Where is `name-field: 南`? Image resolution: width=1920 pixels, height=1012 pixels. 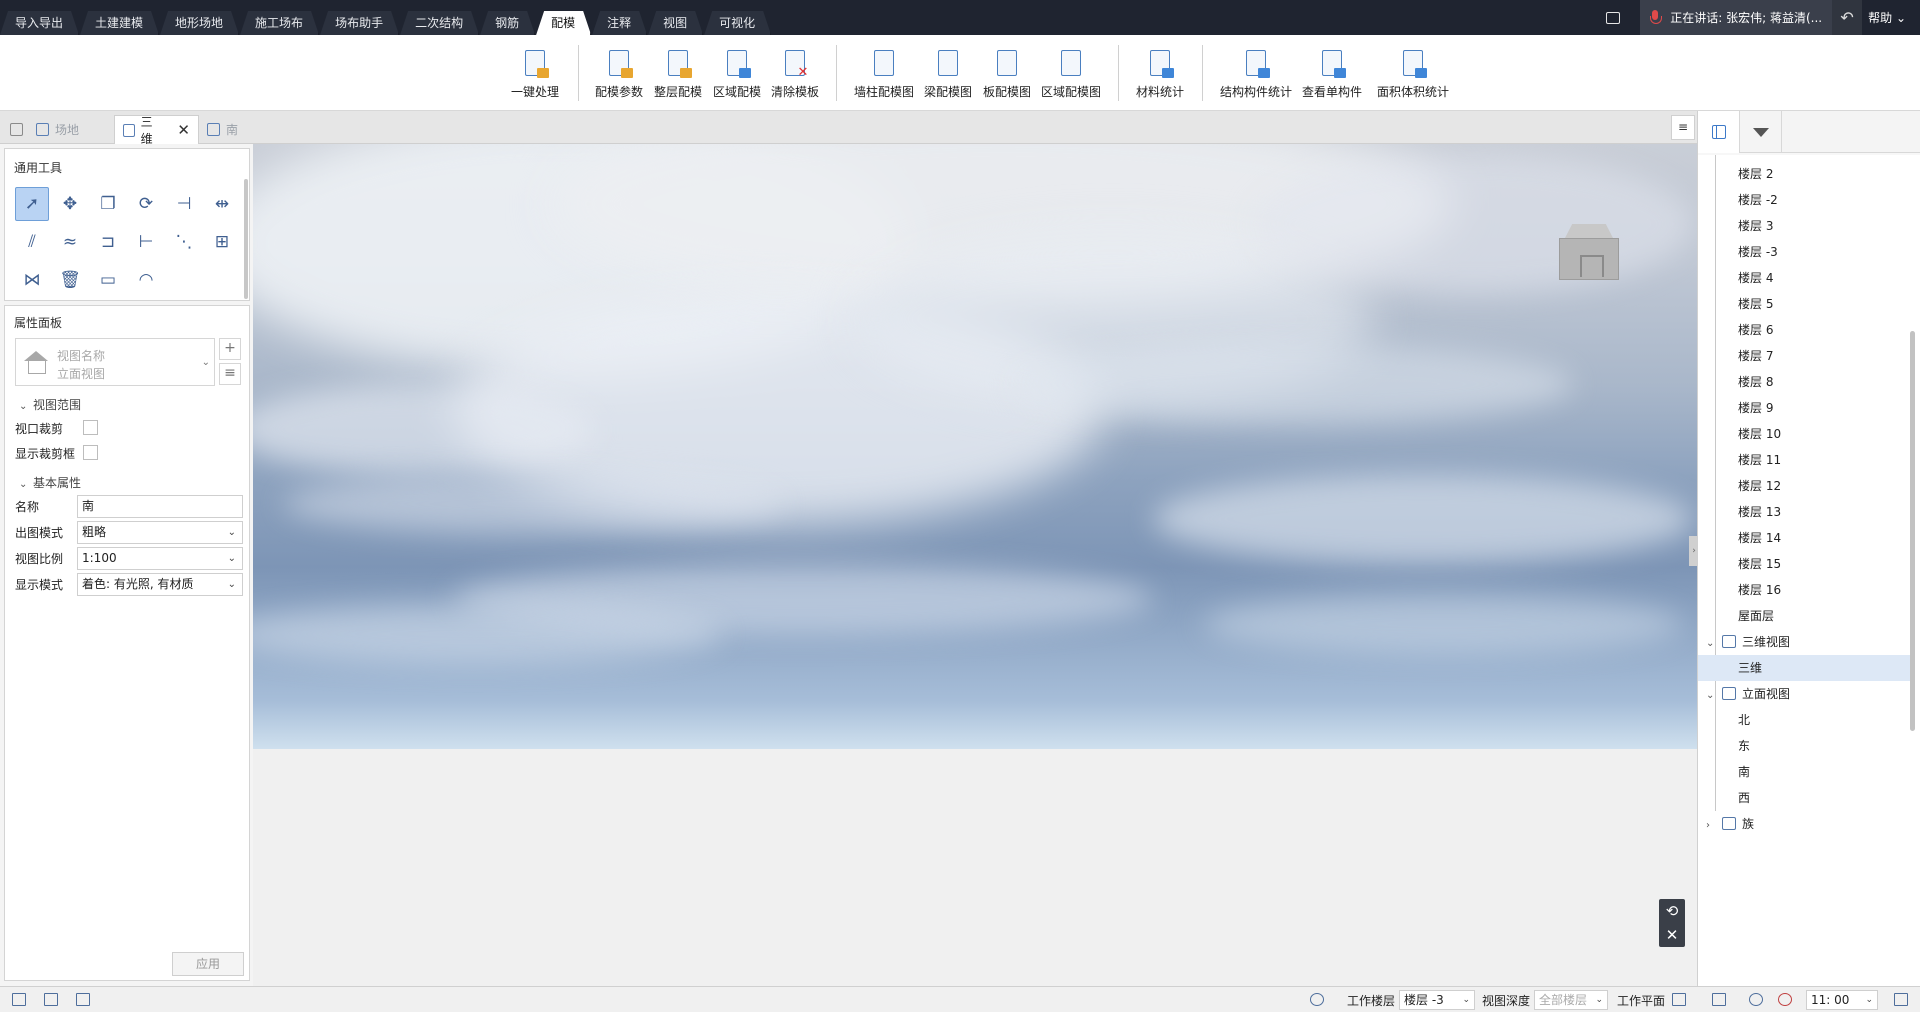 name-field: 南 is located at coordinates (160, 506).